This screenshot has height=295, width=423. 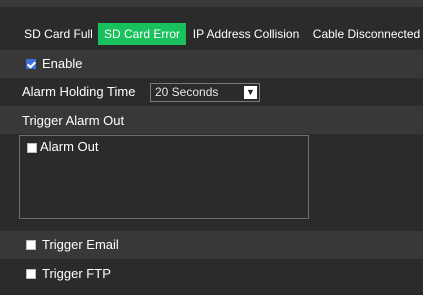 What do you see at coordinates (142, 34) in the screenshot?
I see `tab-sd-card-error: SD Card Error` at bounding box center [142, 34].